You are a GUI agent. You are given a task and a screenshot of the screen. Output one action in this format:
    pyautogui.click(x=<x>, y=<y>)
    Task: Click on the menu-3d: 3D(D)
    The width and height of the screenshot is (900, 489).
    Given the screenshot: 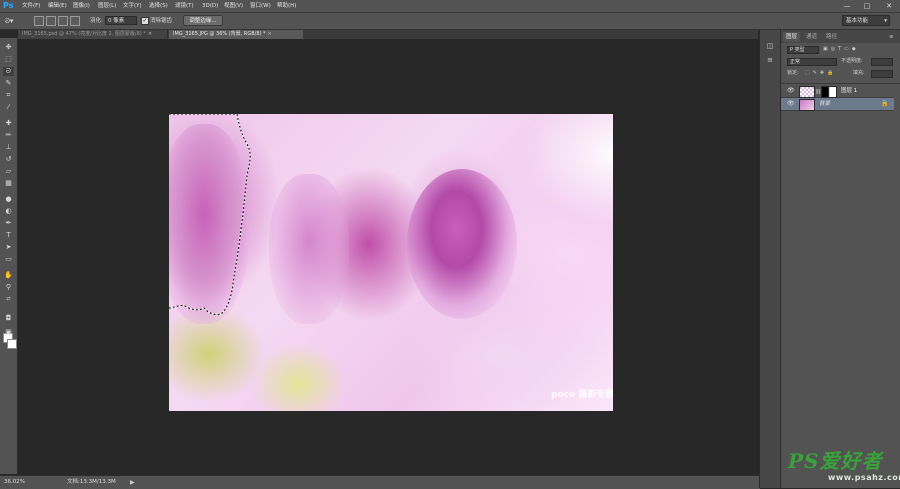 What is the action you would take?
    pyautogui.click(x=210, y=6)
    